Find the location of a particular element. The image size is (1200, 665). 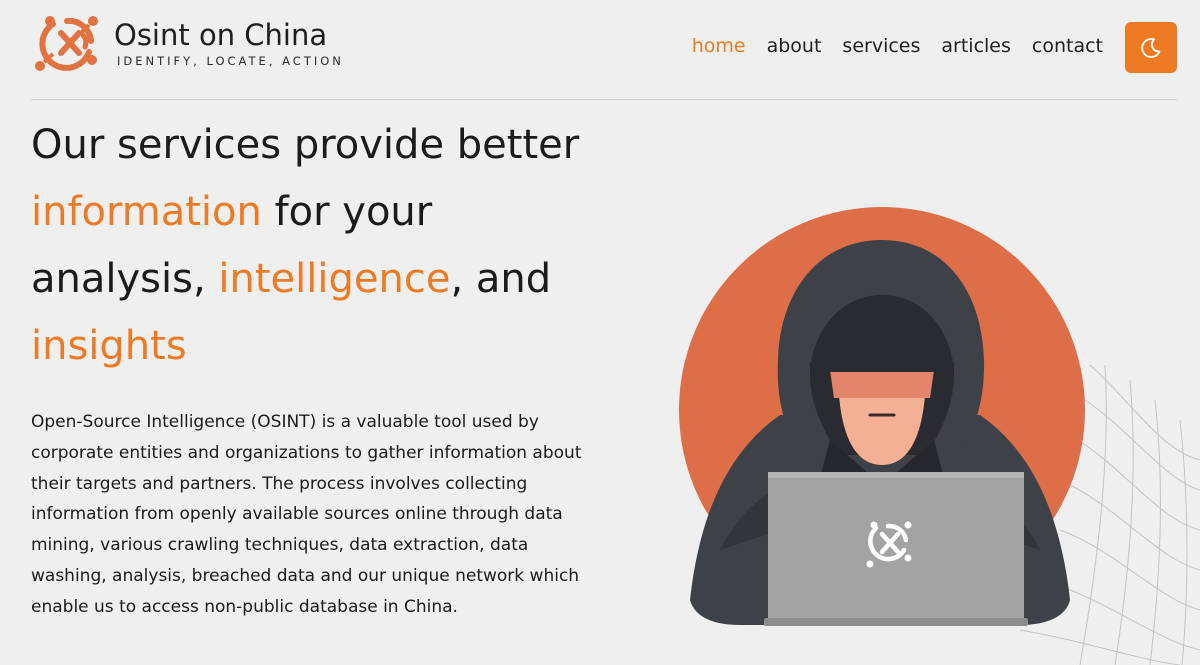

visor is located at coordinates (882, 384).